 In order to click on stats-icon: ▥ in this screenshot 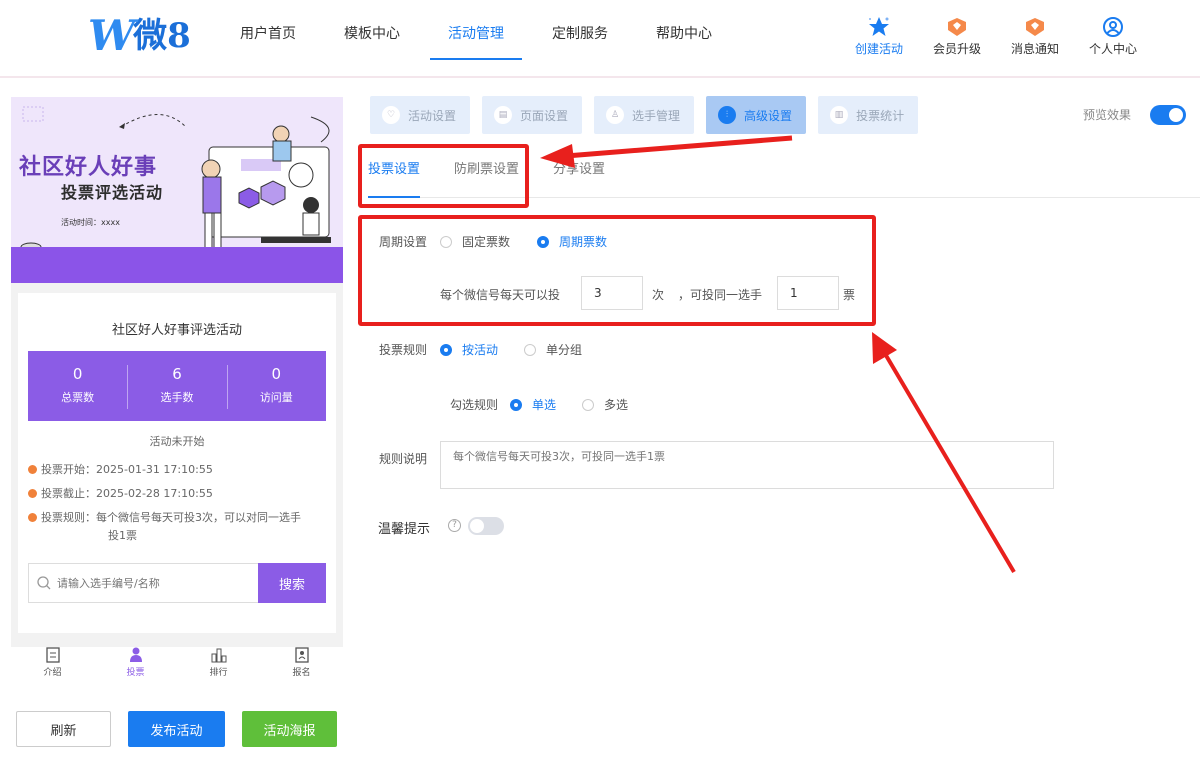, I will do `click(839, 115)`.